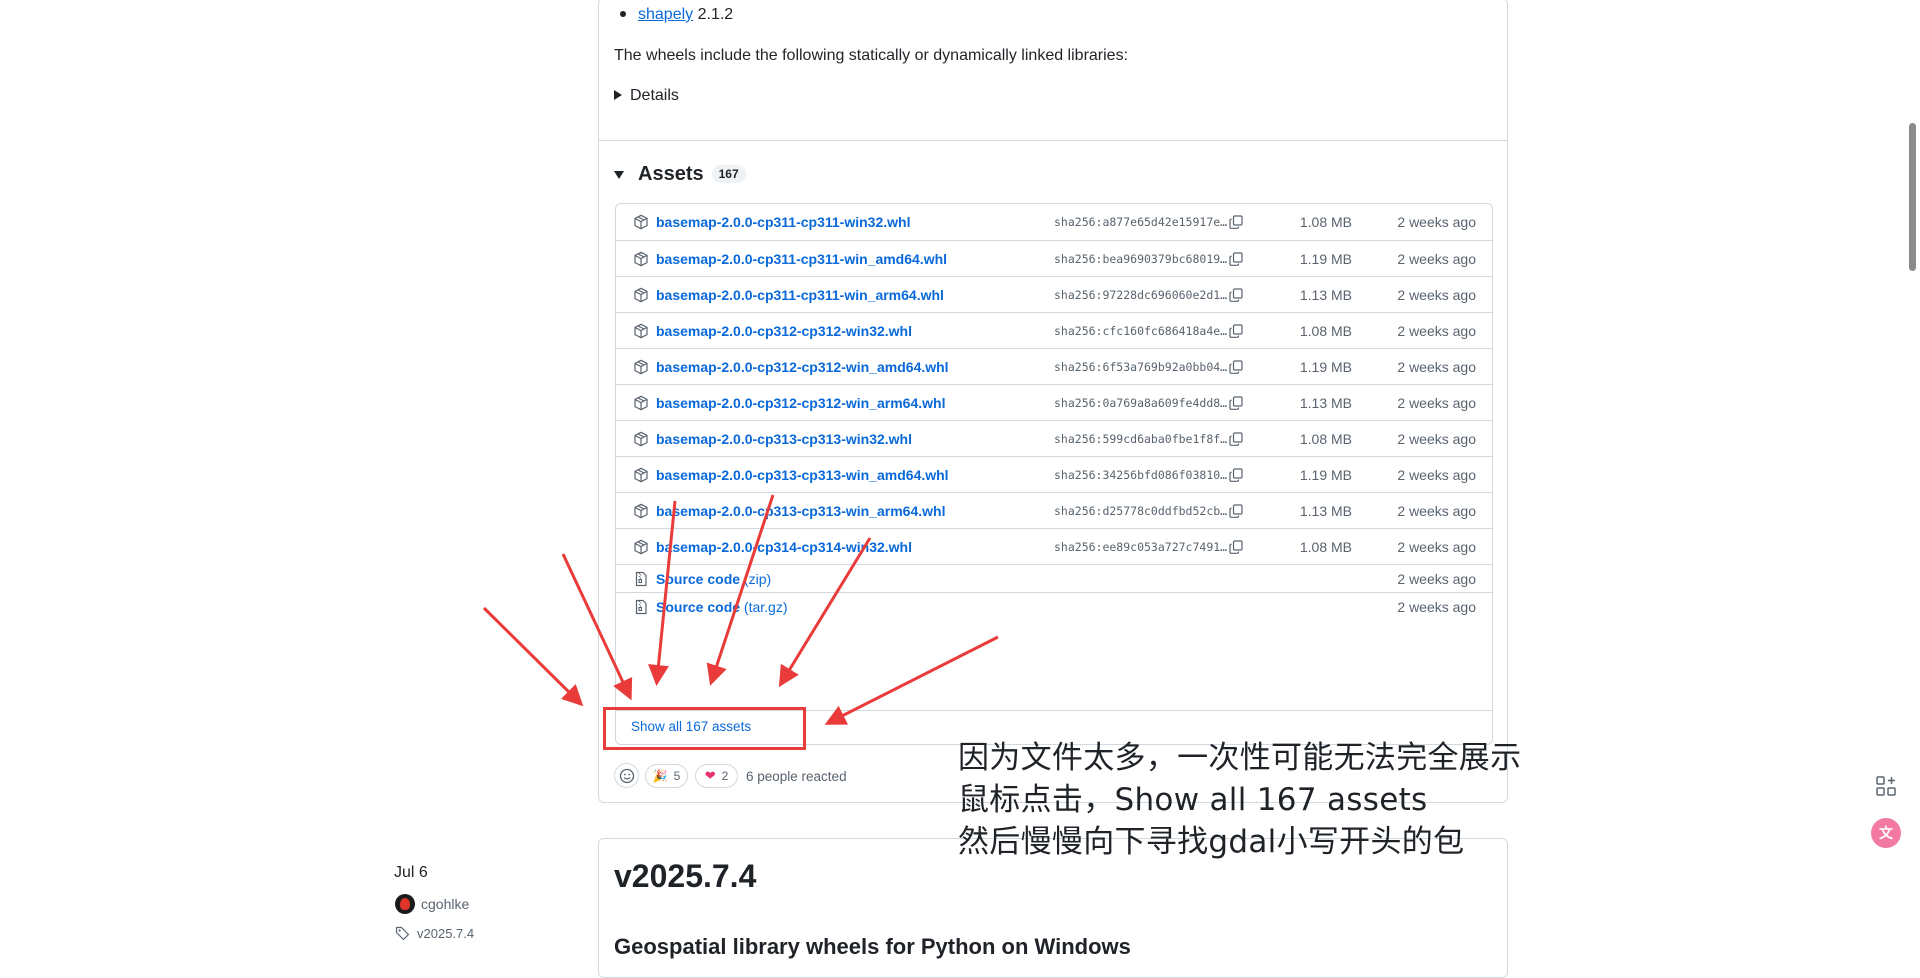 The width and height of the screenshot is (1920, 978). I want to click on party-count: 5, so click(677, 776).